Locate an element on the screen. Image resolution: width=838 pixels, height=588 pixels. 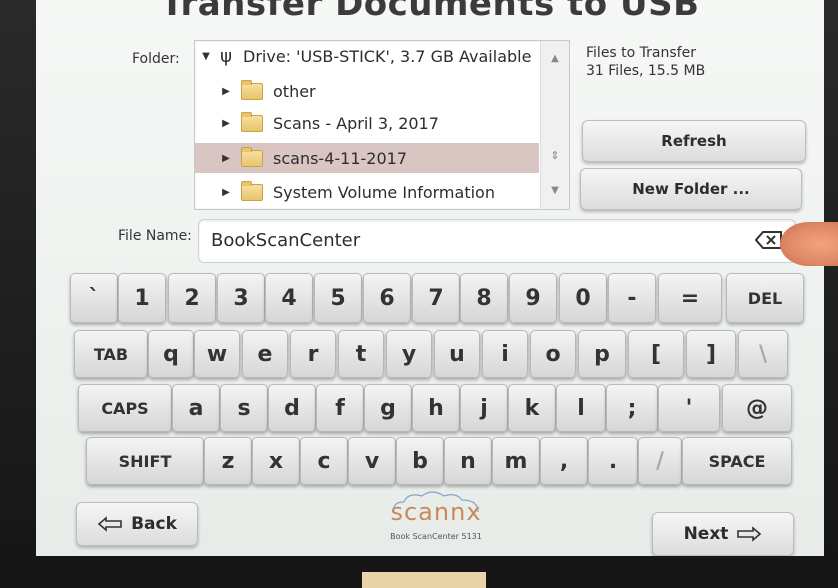
key-z: z is located at coordinates (228, 461).